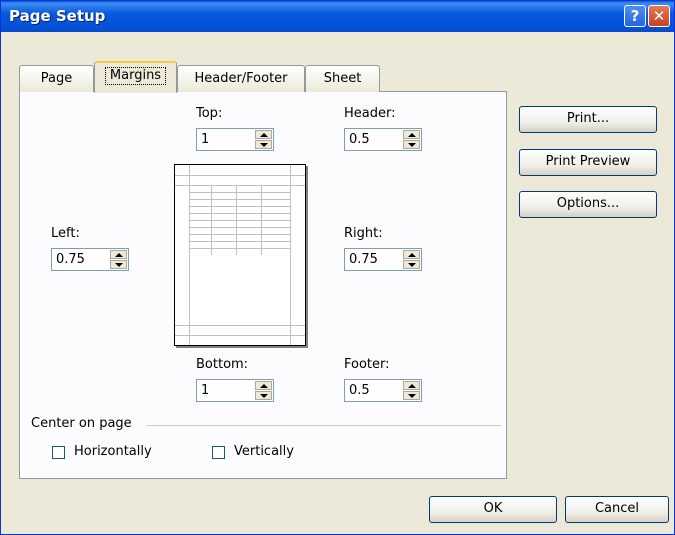  I want to click on right-spin-arrows, so click(411, 259).